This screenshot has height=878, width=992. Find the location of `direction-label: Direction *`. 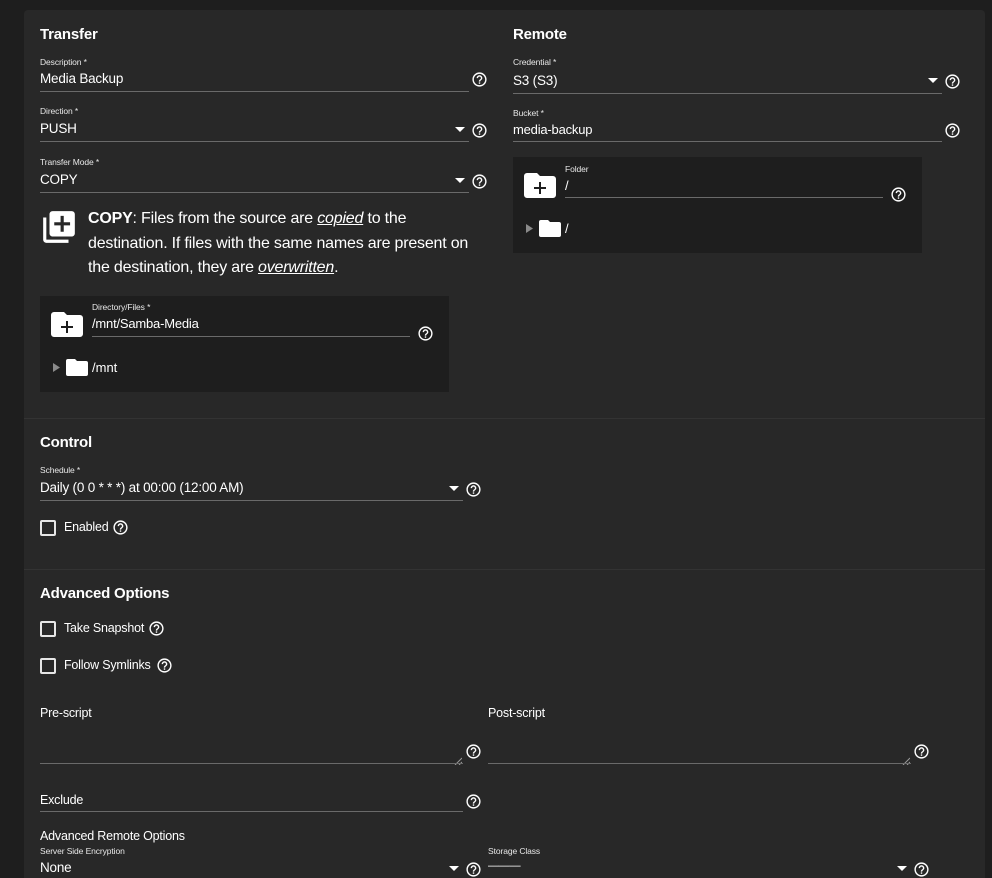

direction-label: Direction * is located at coordinates (59, 111).